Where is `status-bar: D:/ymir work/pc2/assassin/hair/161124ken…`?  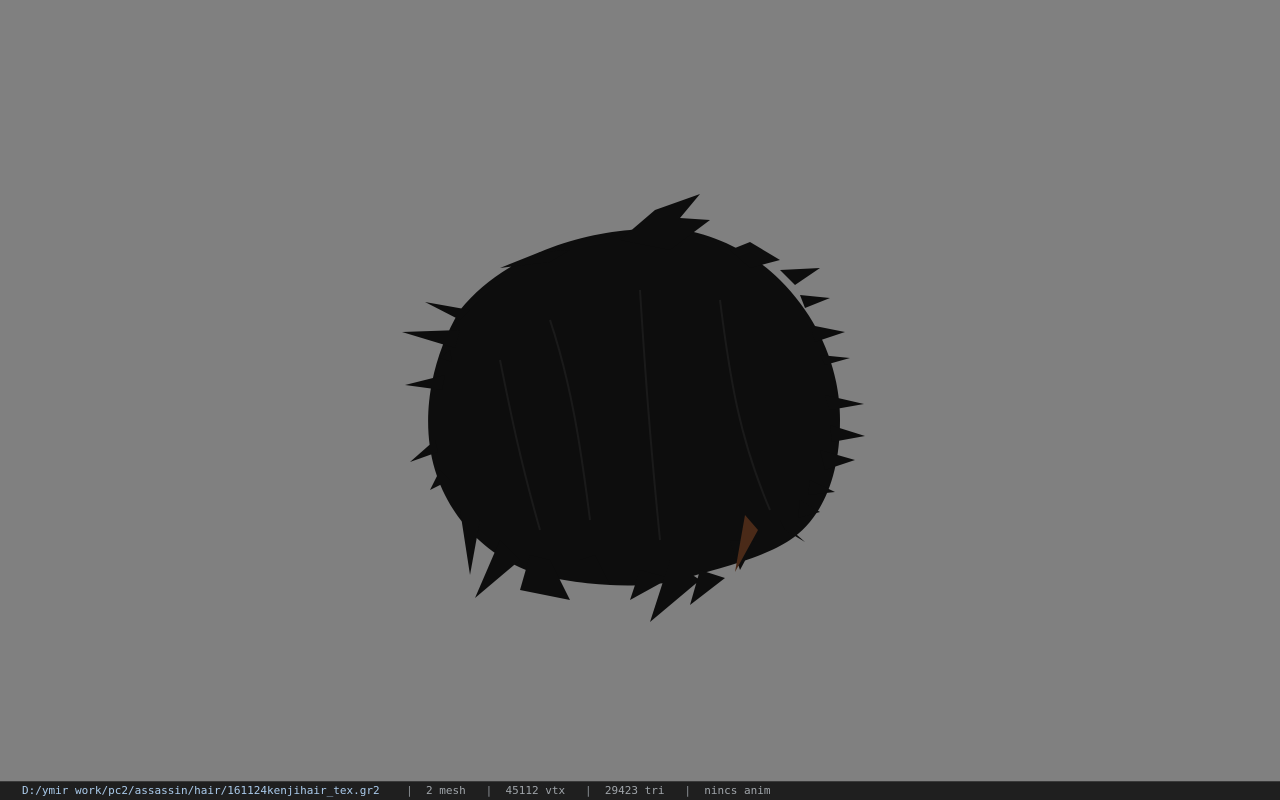
status-bar: D:/ymir work/pc2/assassin/hair/161124ken… is located at coordinates (640, 790).